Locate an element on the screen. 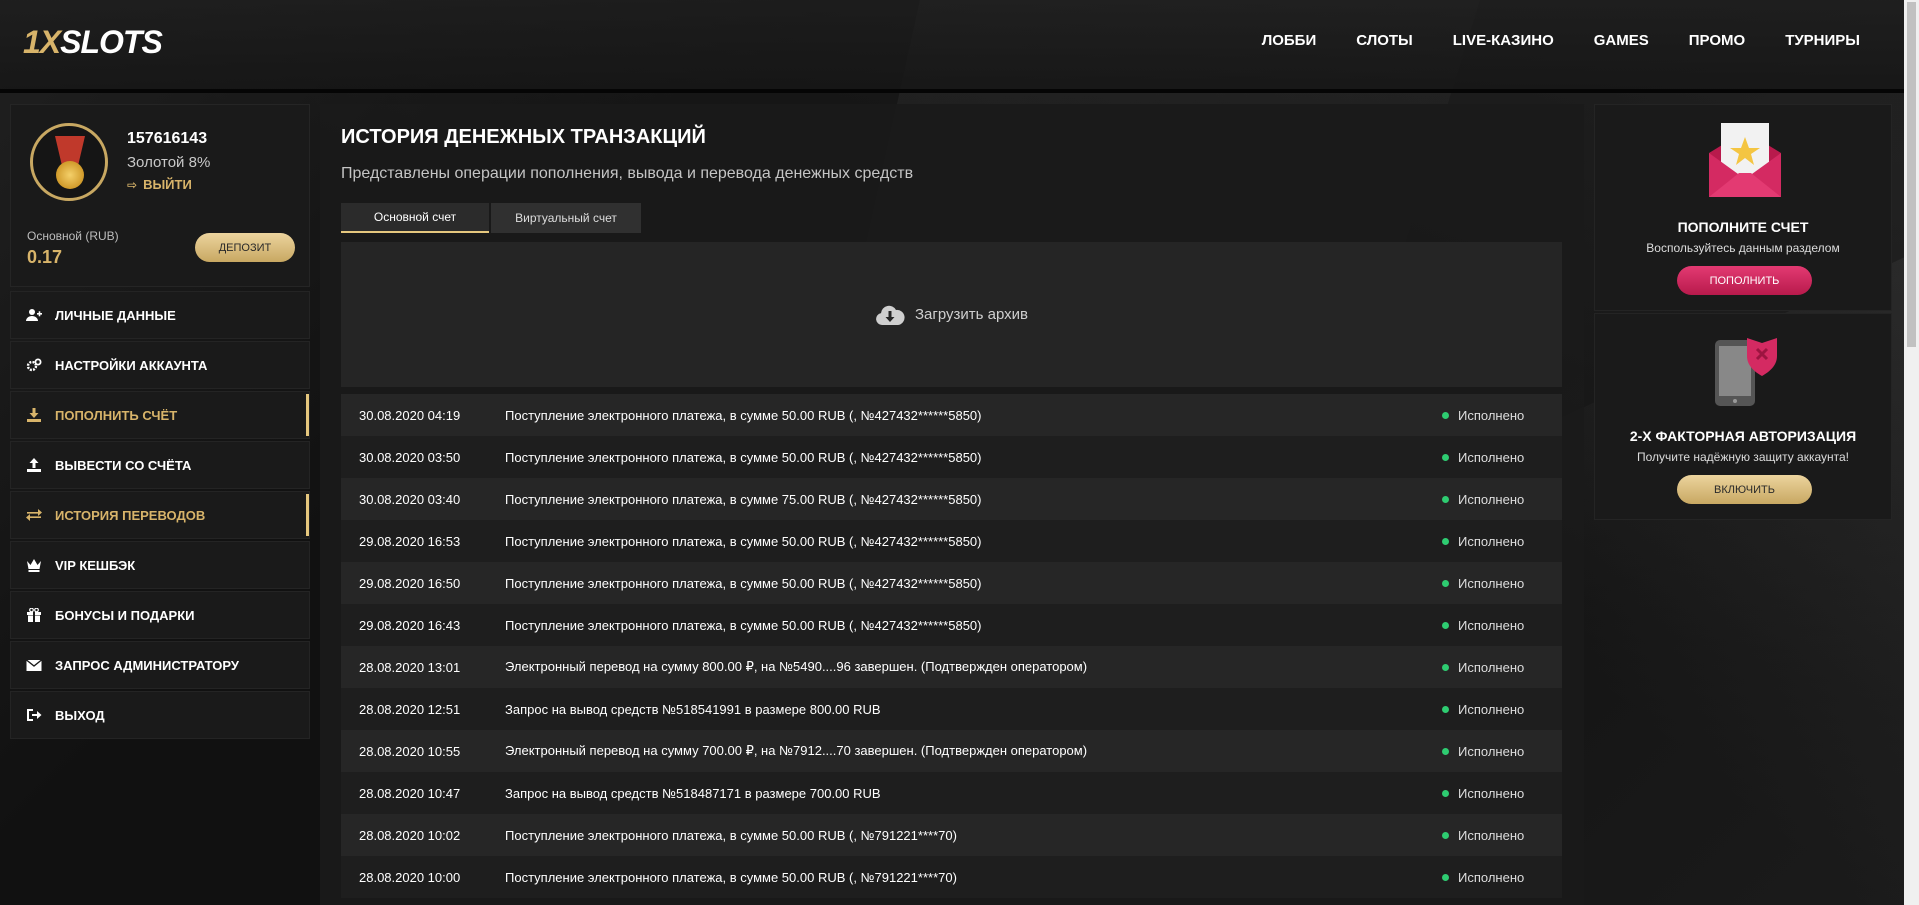 Image resolution: width=1919 pixels, height=905 pixels. transaction-date: 28.08.2020 13:01 is located at coordinates (410, 667).